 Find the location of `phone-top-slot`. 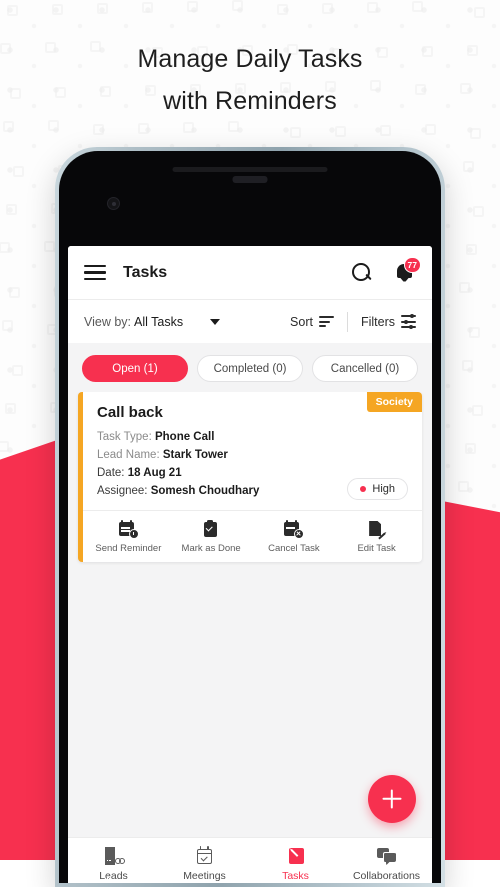

phone-top-slot is located at coordinates (250, 179).